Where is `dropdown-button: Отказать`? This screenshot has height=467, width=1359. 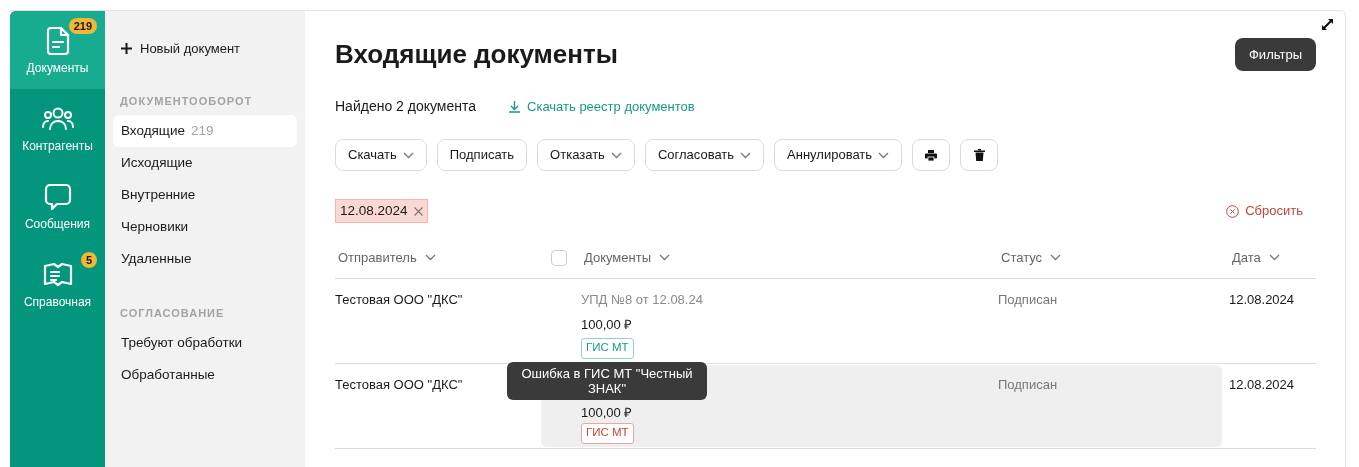
dropdown-button: Отказать is located at coordinates (586, 155).